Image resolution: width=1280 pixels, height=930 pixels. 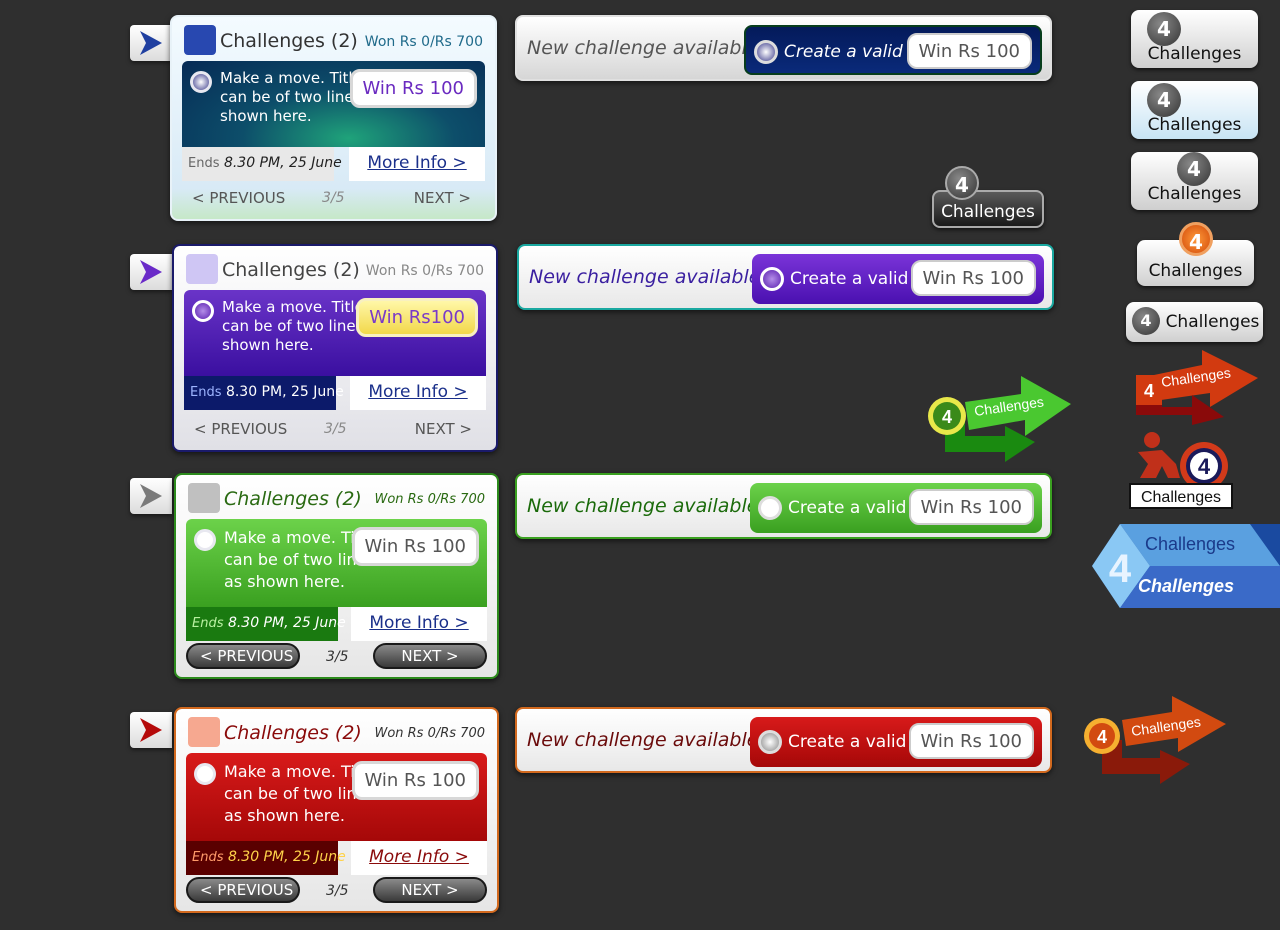 What do you see at coordinates (1120, 569) in the screenshot?
I see `crystal-count: 4` at bounding box center [1120, 569].